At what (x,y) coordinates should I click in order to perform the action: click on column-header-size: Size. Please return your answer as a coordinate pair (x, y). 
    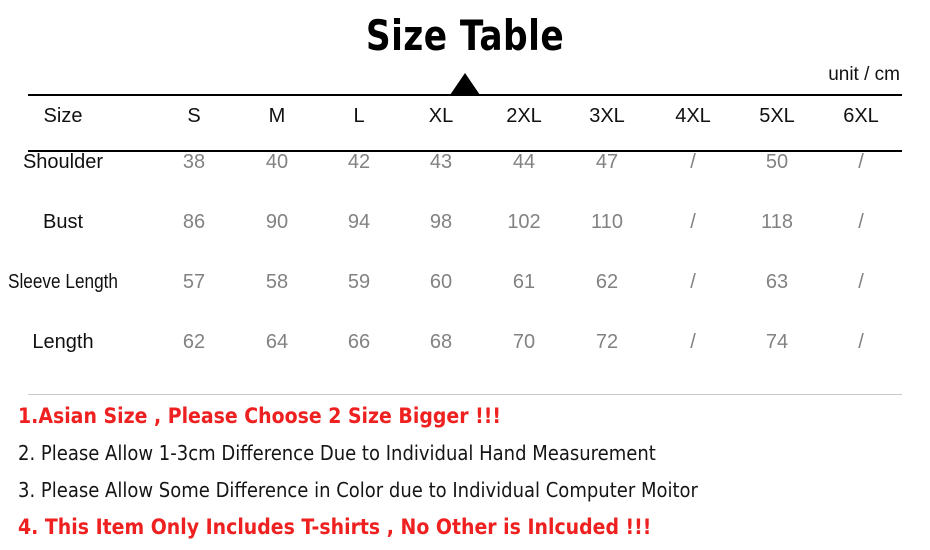
    Looking at the image, I should click on (63, 116).